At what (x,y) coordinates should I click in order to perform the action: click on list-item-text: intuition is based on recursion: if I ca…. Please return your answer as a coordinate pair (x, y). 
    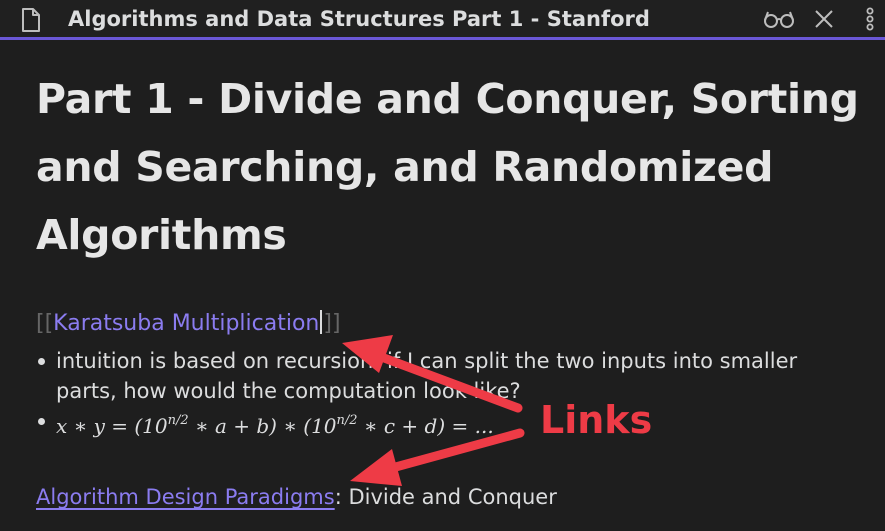
    Looking at the image, I should click on (427, 376).